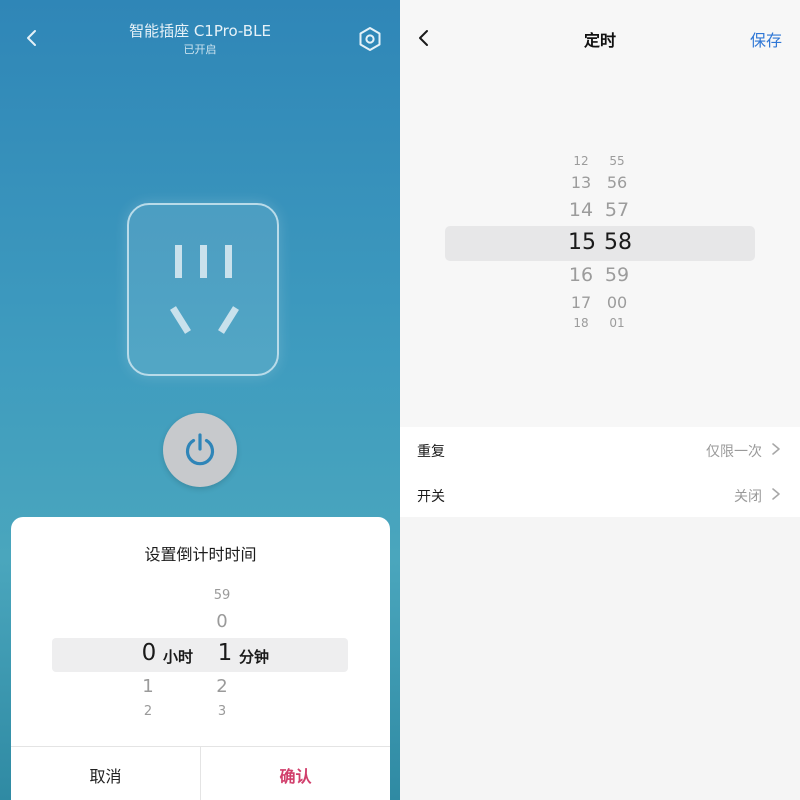 This screenshot has height=800, width=800. Describe the element at coordinates (581, 302) in the screenshot. I see `timer-hour-below-2: 17` at that location.